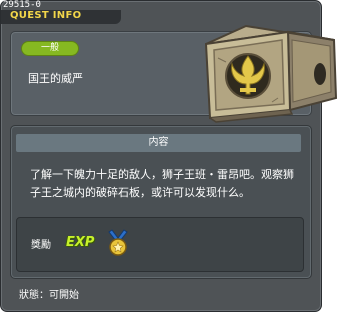 Image resolution: width=341 pixels, height=312 pixels. I want to click on content-header: 内容, so click(158, 143).